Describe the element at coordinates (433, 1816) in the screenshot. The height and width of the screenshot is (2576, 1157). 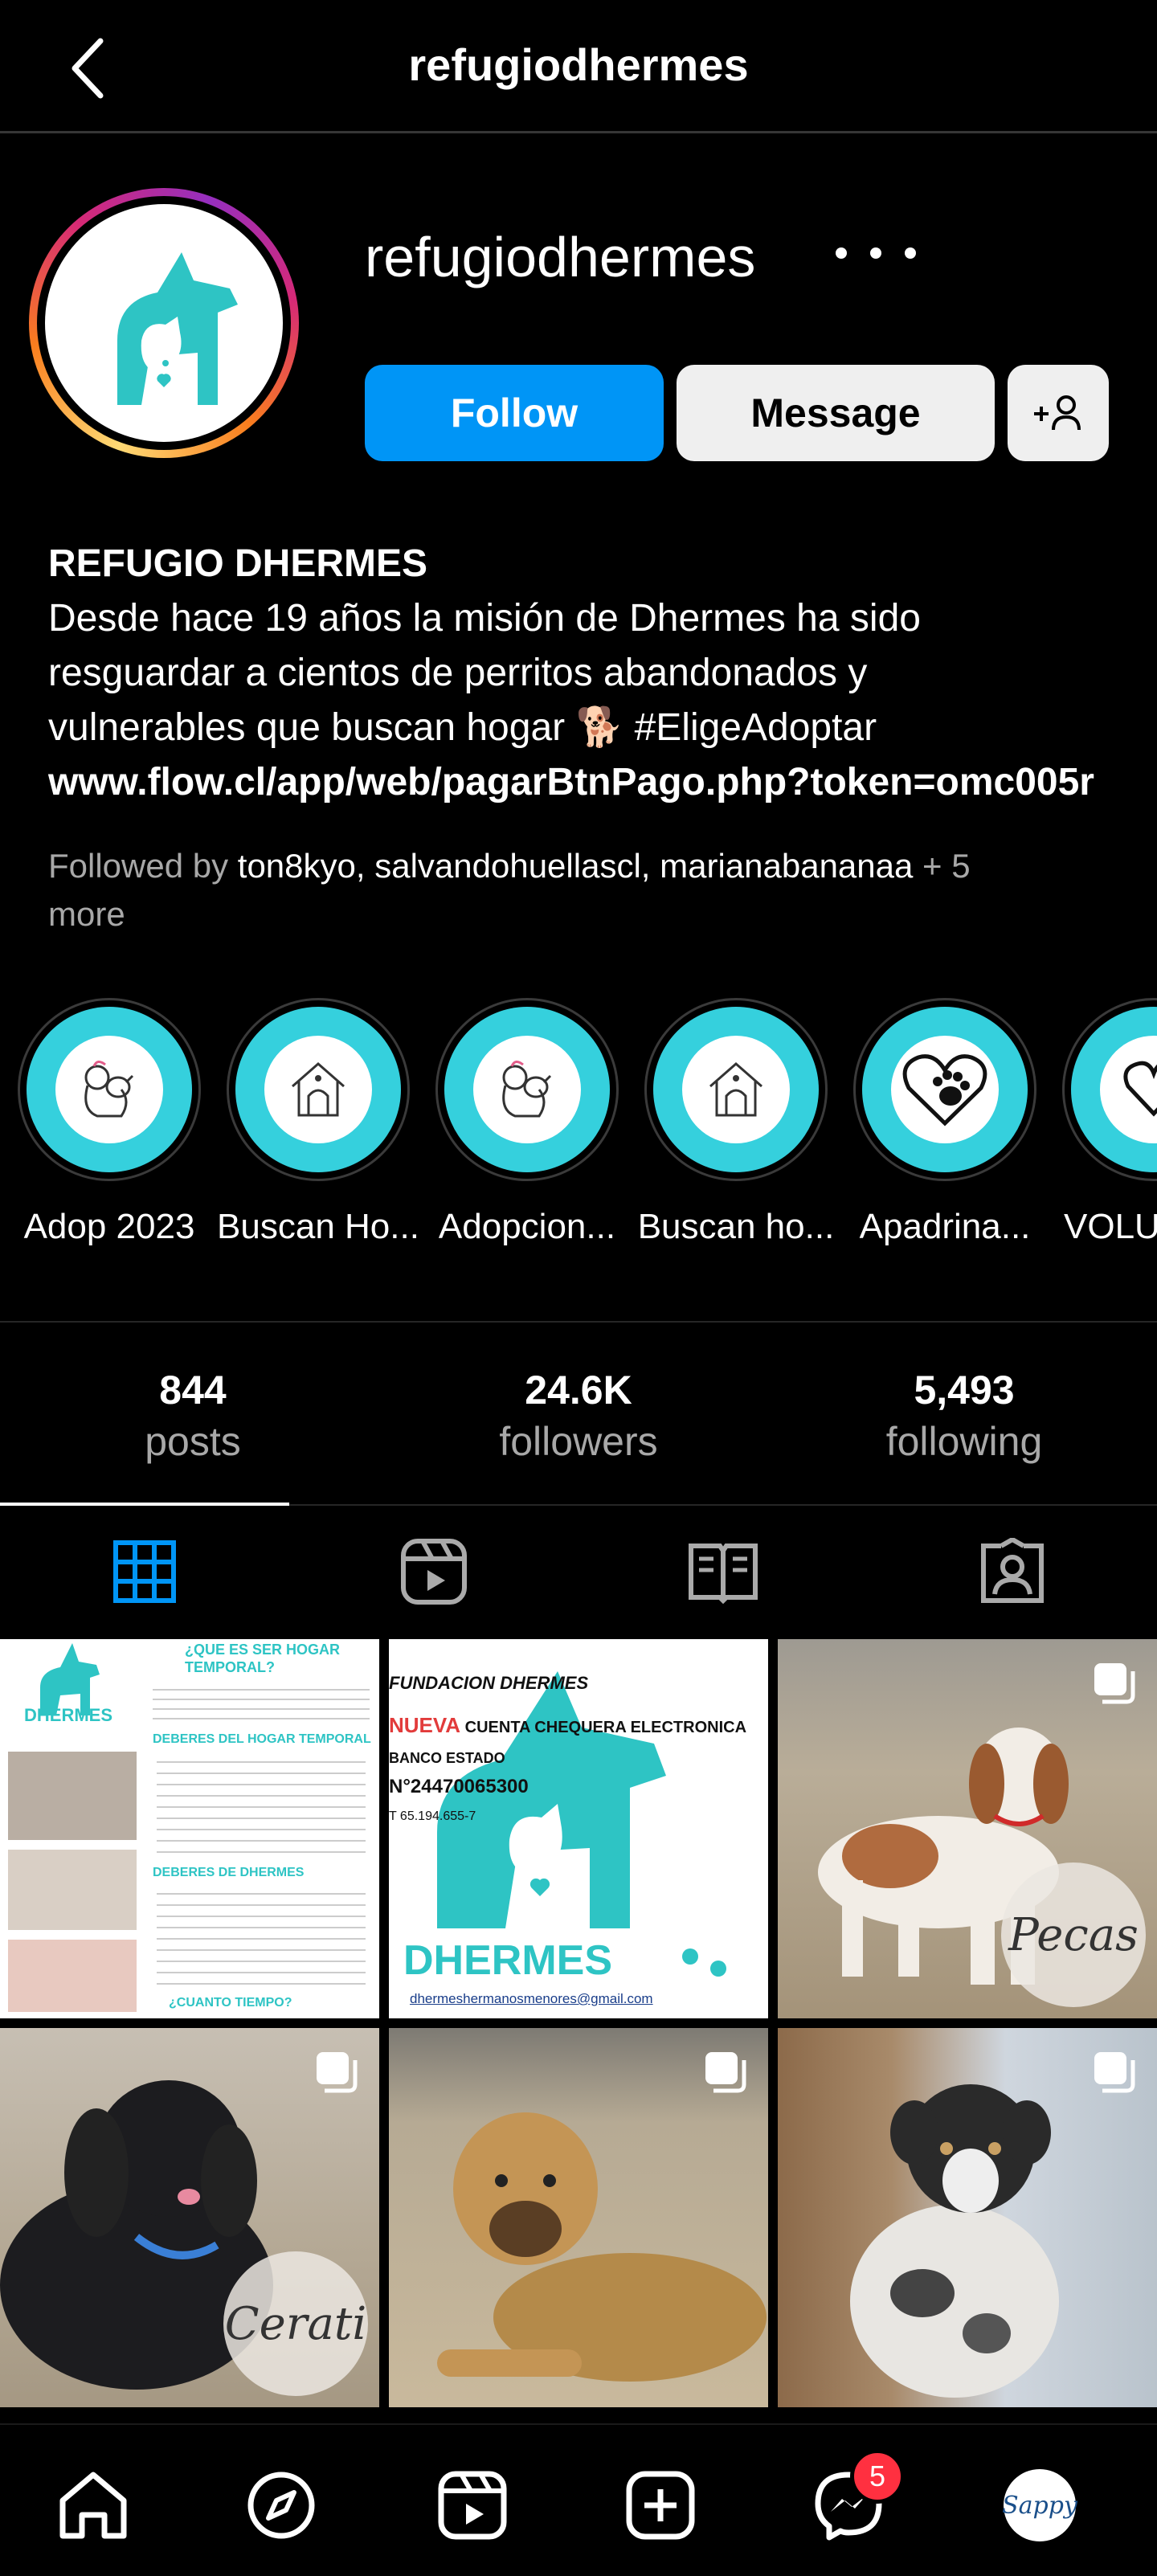
I see `flyer-line: T 65.194.655-7` at that location.